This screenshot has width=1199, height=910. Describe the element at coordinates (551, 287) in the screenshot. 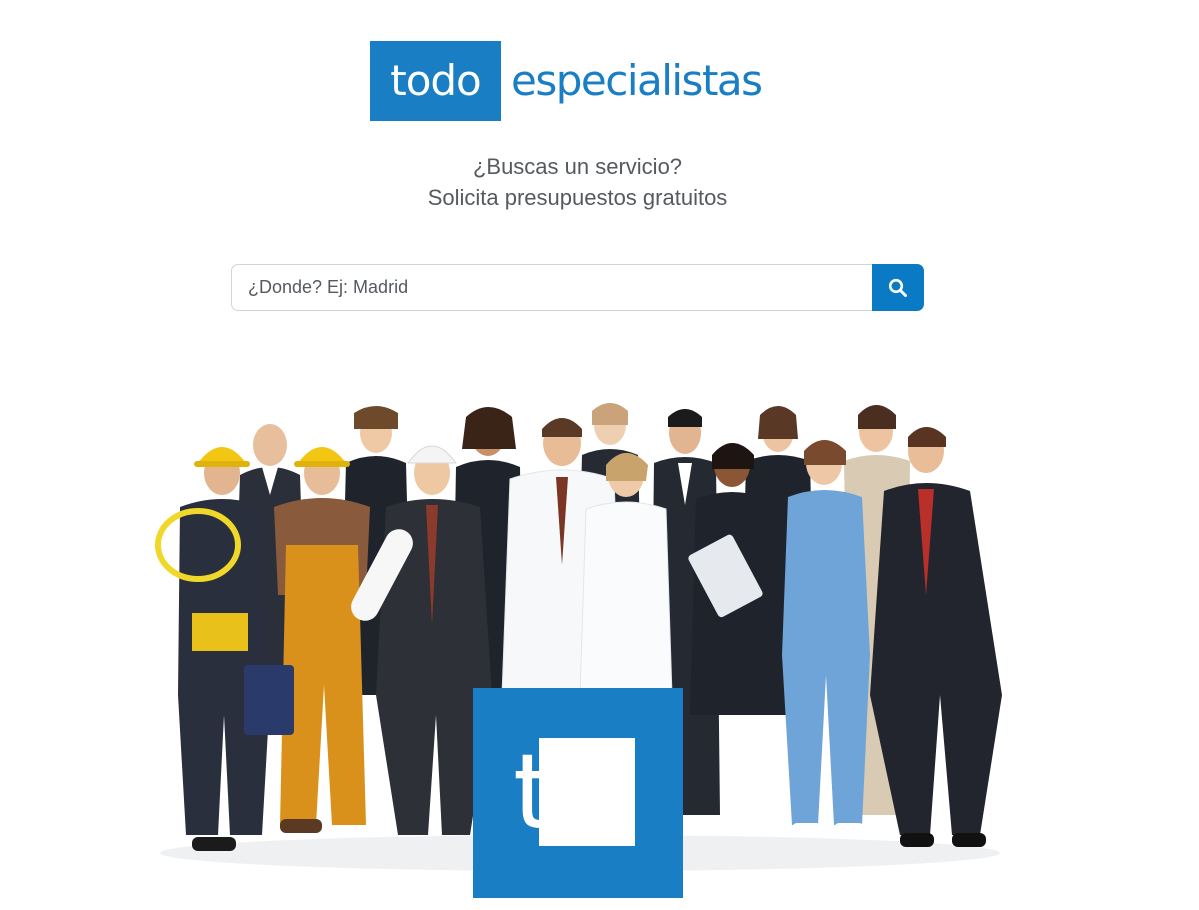

I see `location-search-input` at that location.